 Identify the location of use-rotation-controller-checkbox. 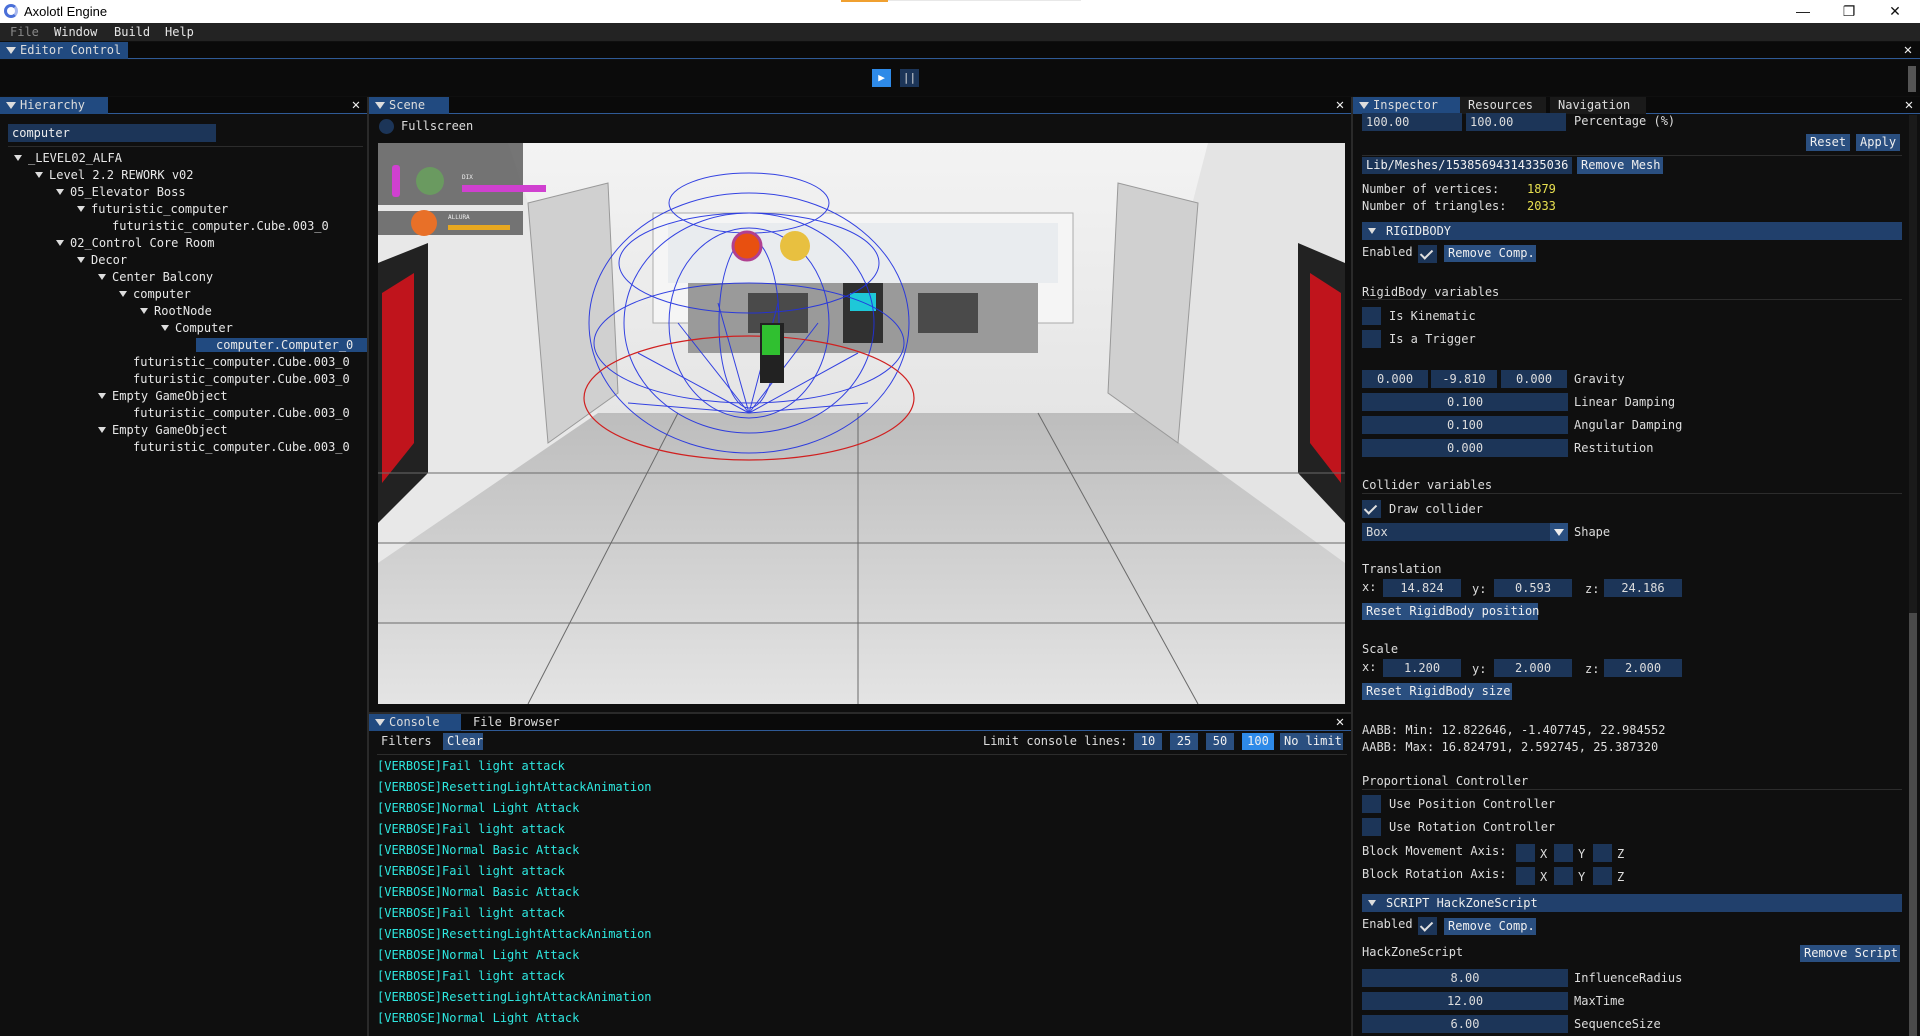
(1371, 827).